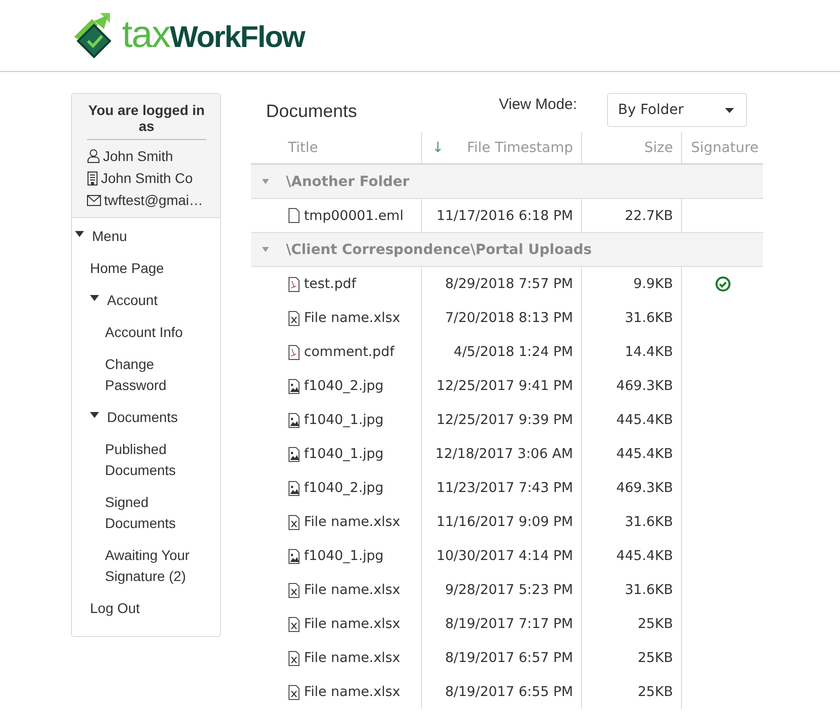  What do you see at coordinates (159, 566) in the screenshot?
I see `menu-item: Awaiting Your Signature (2)` at bounding box center [159, 566].